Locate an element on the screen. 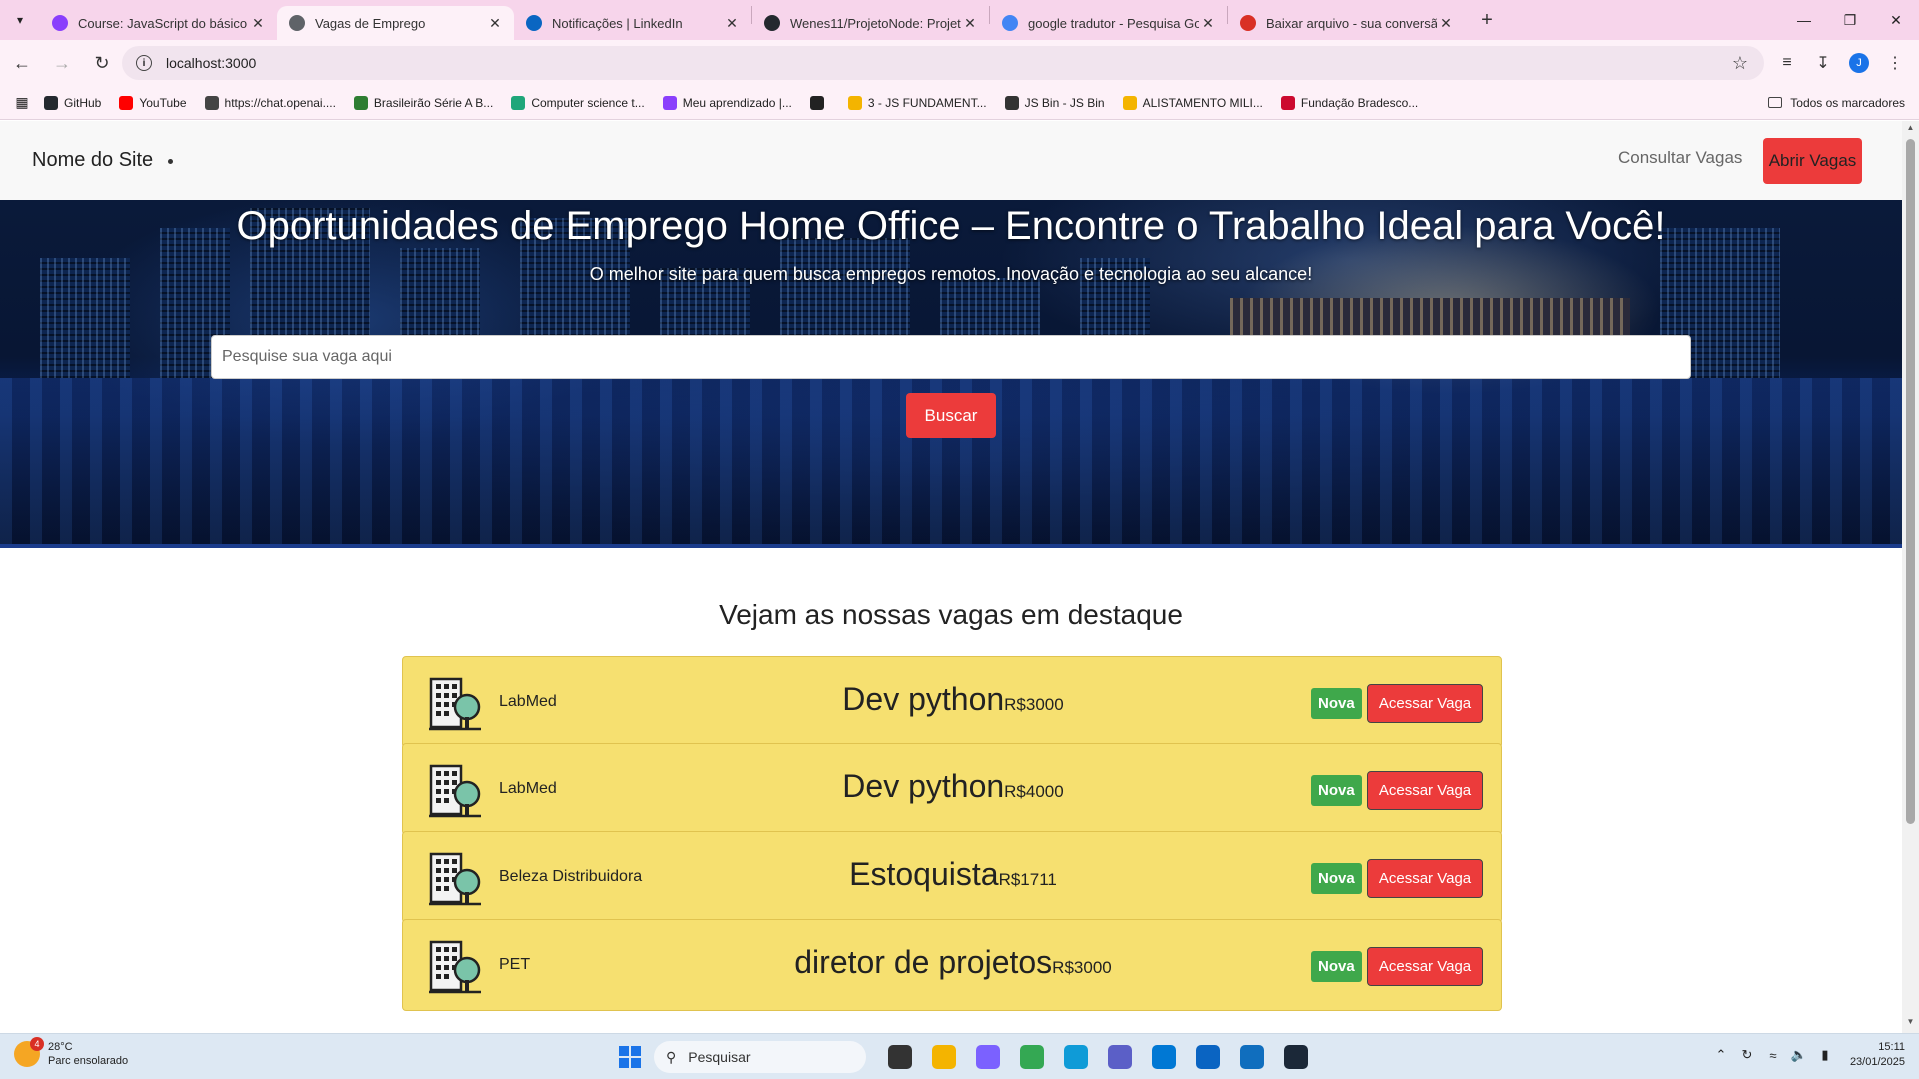 The width and height of the screenshot is (1919, 1079). brand-dot is located at coordinates (170, 161).